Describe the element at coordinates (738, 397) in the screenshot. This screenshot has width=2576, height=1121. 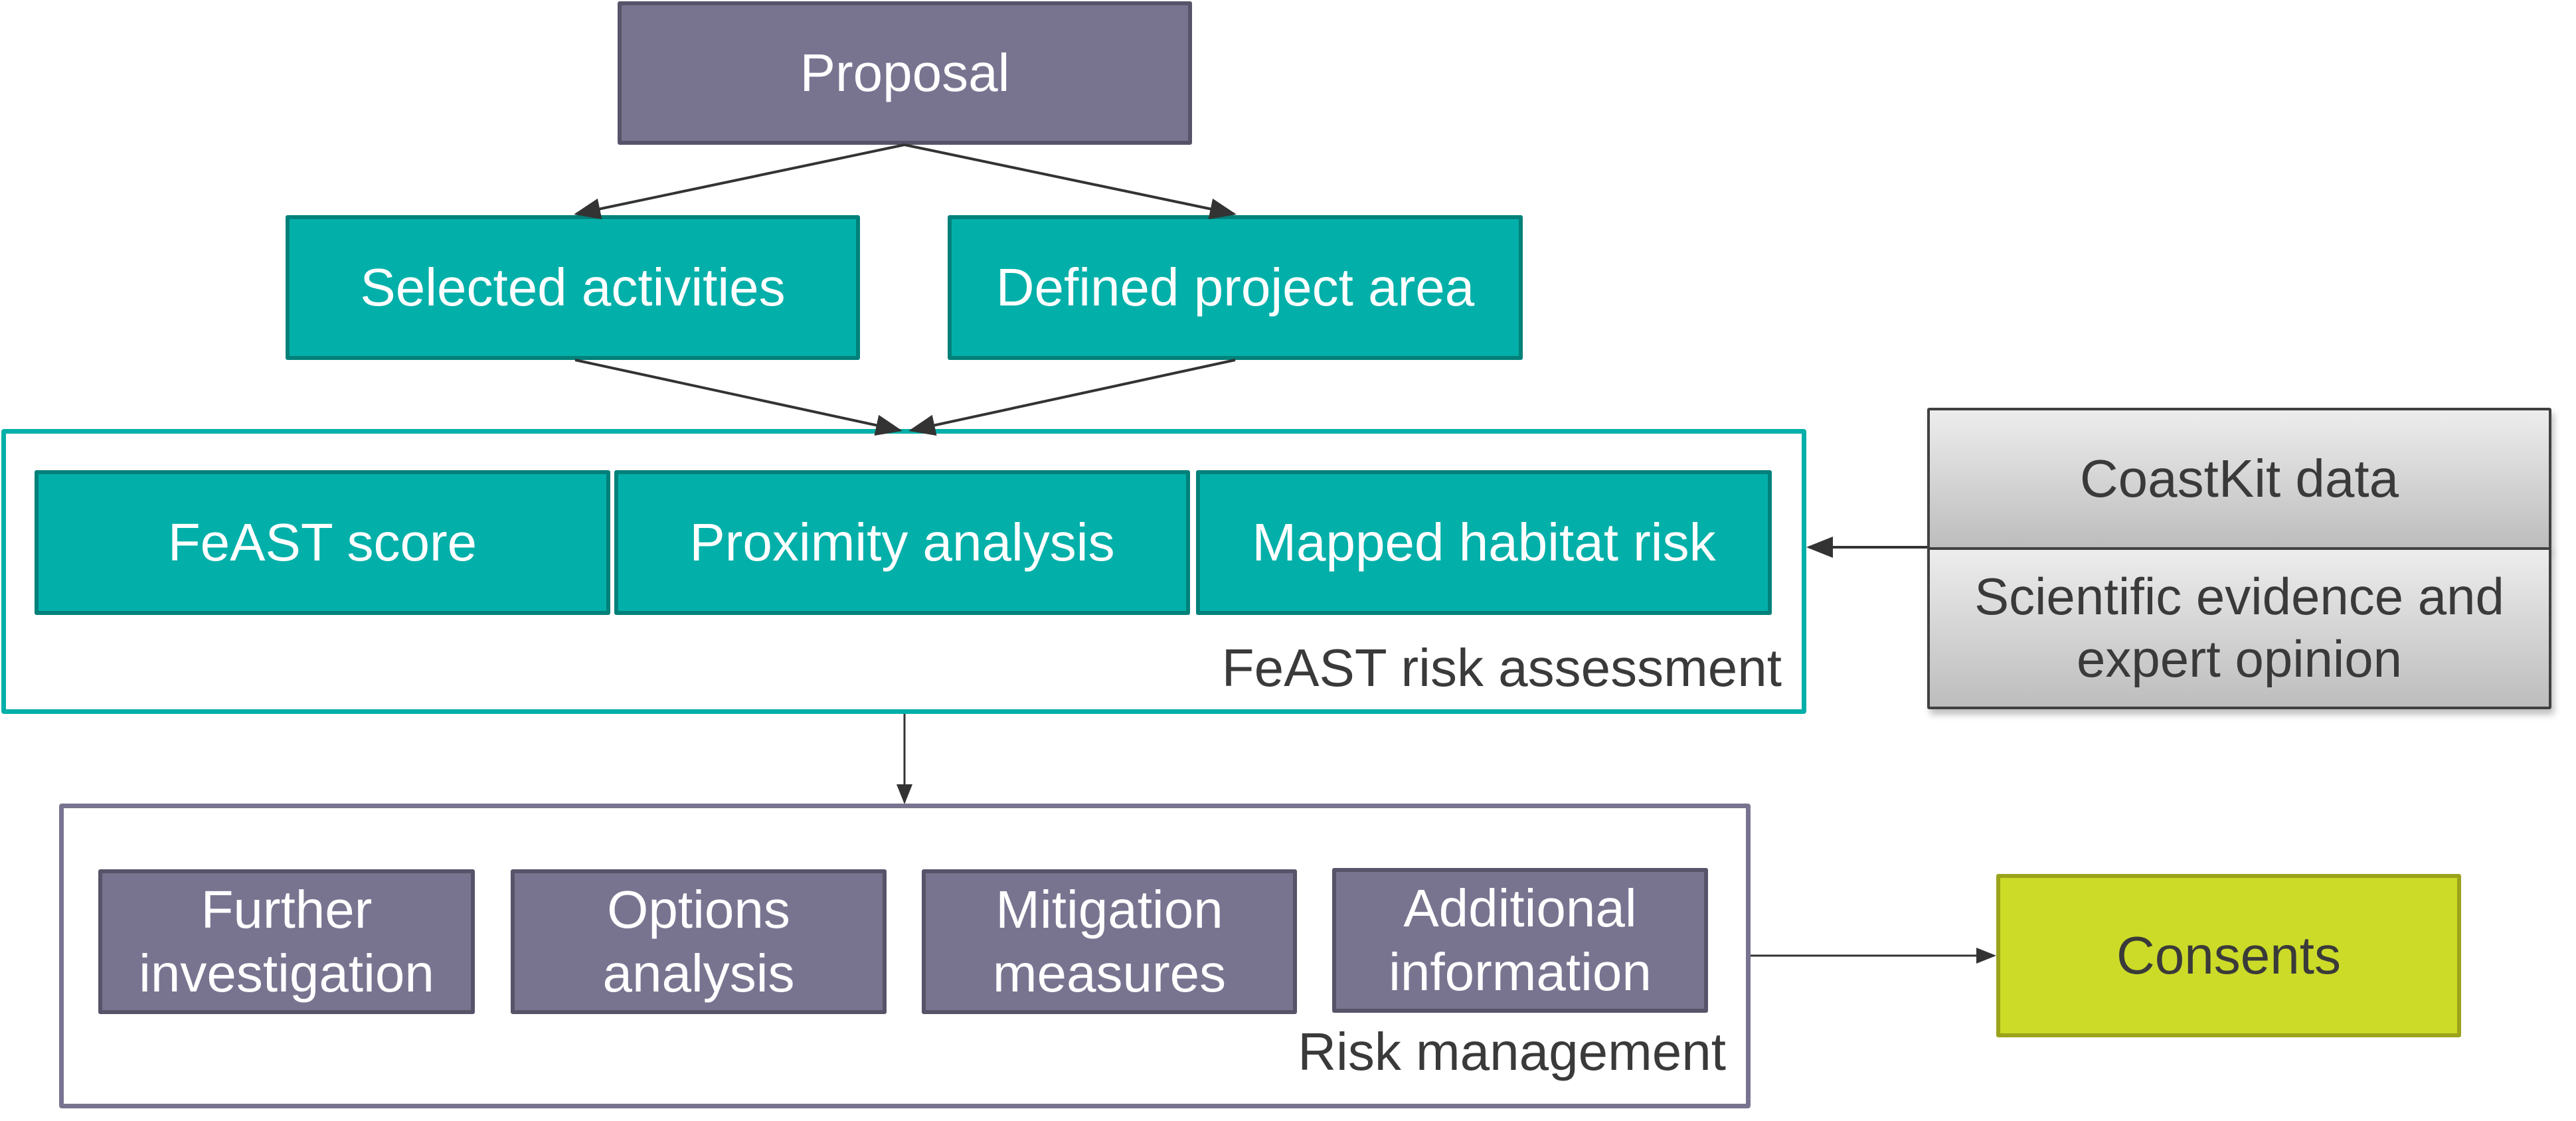
I see `arrow-activities-to-feast` at that location.